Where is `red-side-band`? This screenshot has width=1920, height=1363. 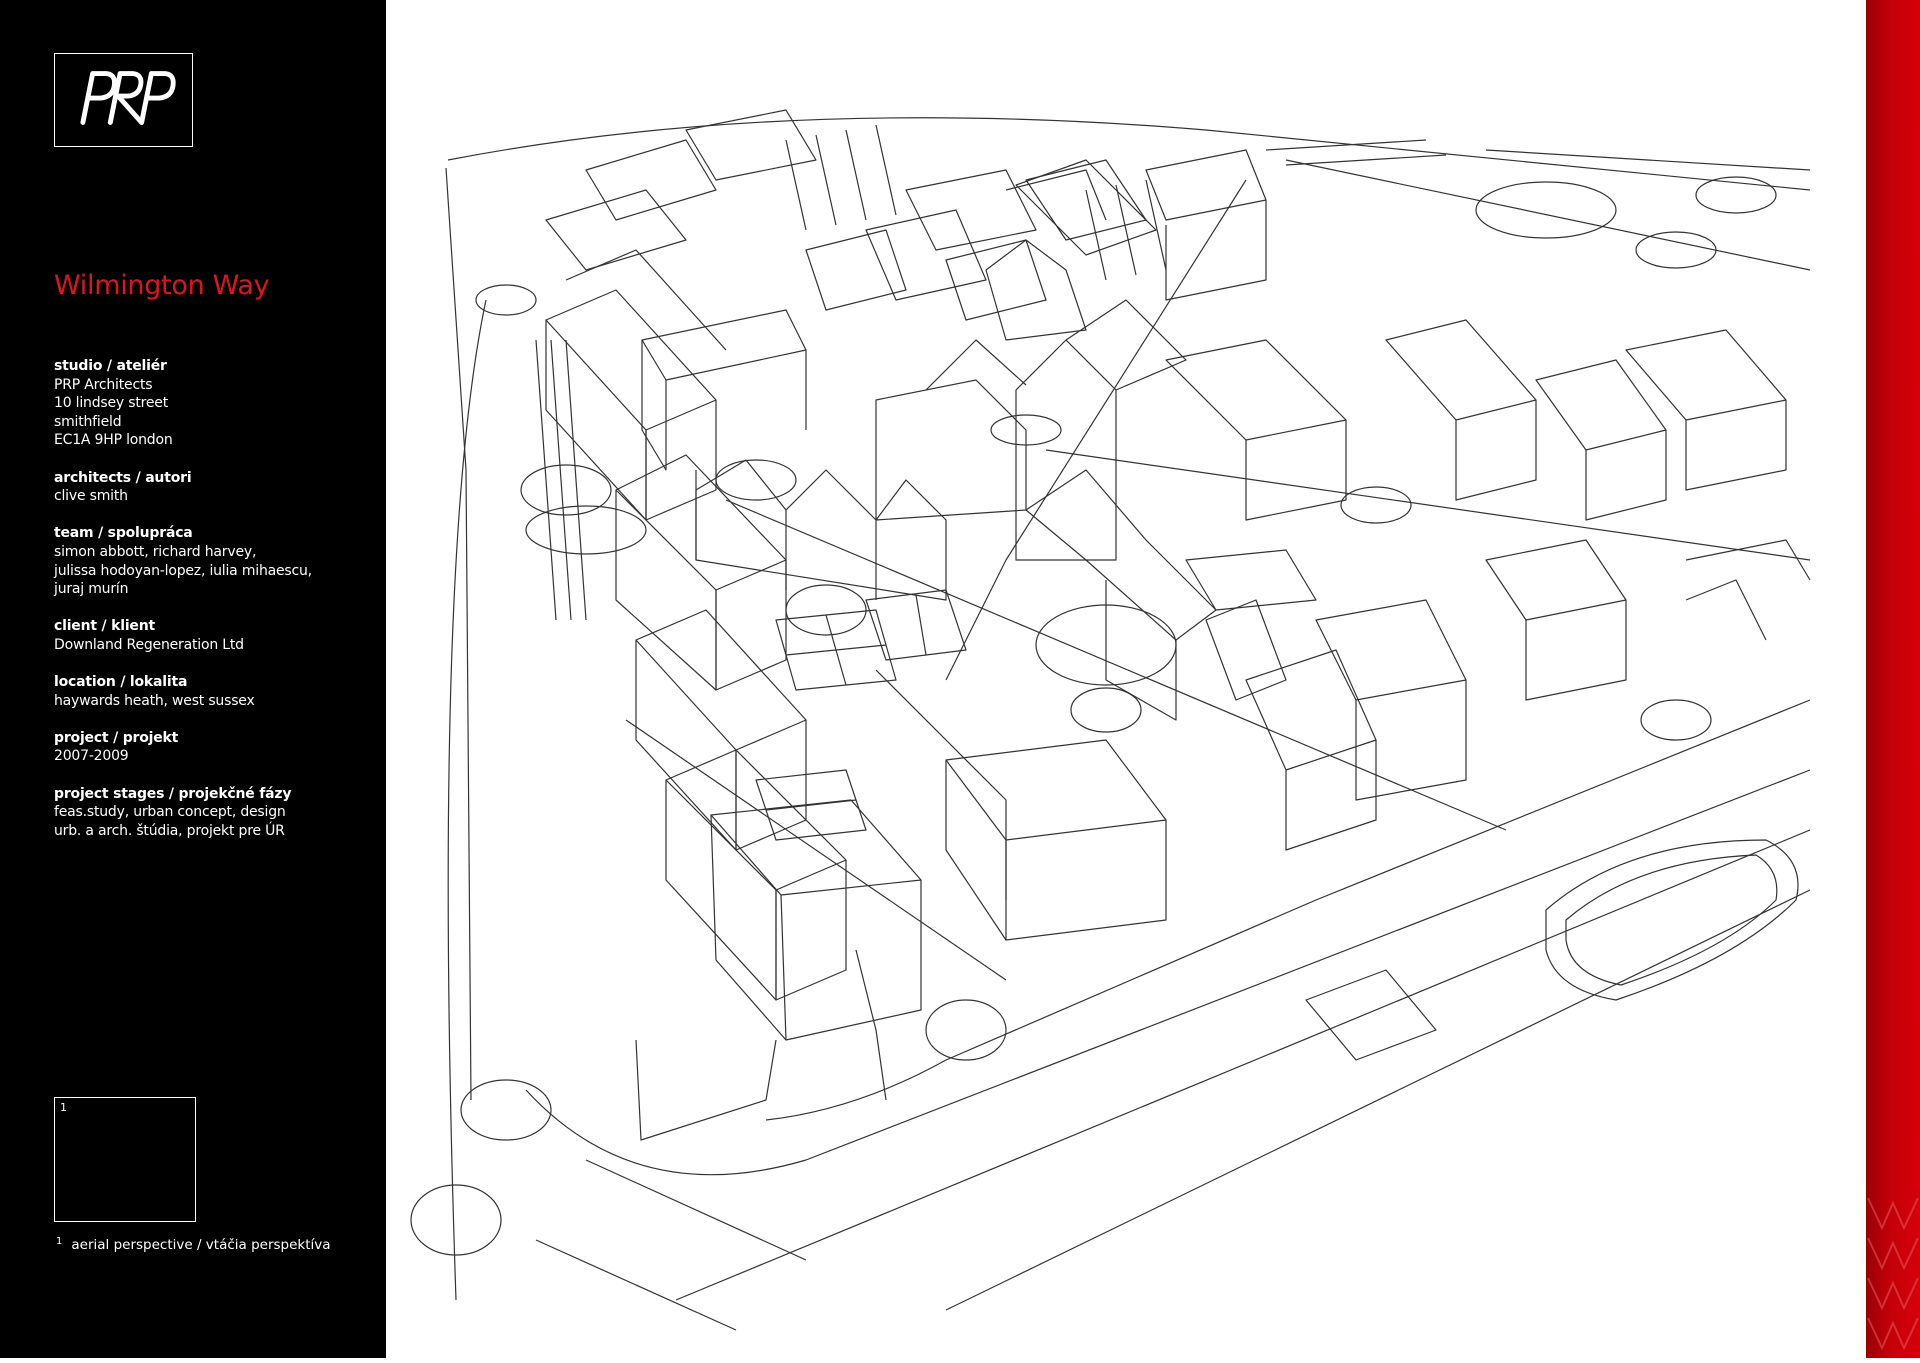 red-side-band is located at coordinates (1893, 679).